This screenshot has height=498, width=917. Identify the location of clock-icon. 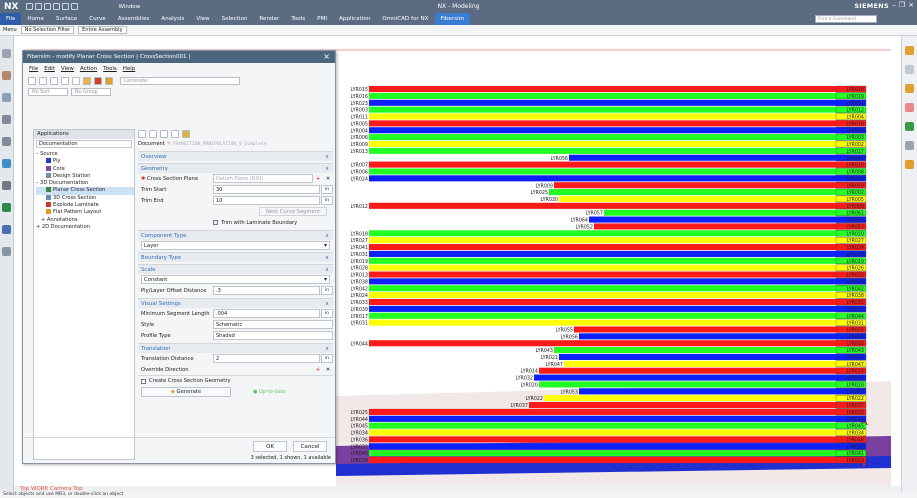
(6, 185).